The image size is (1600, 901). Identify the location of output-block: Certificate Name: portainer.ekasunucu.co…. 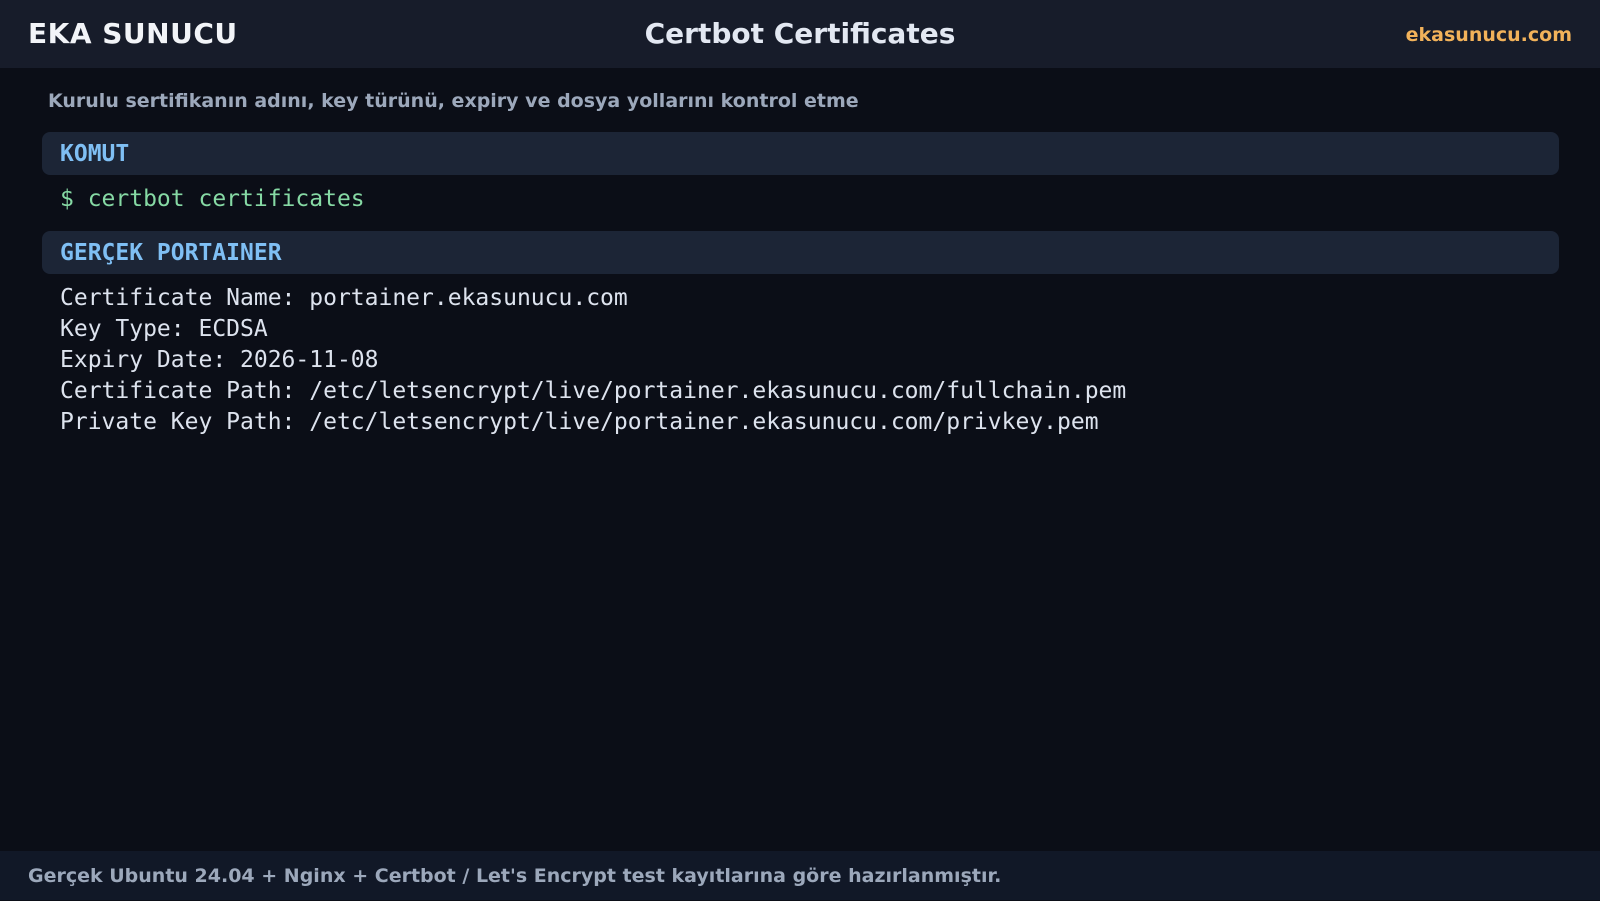
(593, 360).